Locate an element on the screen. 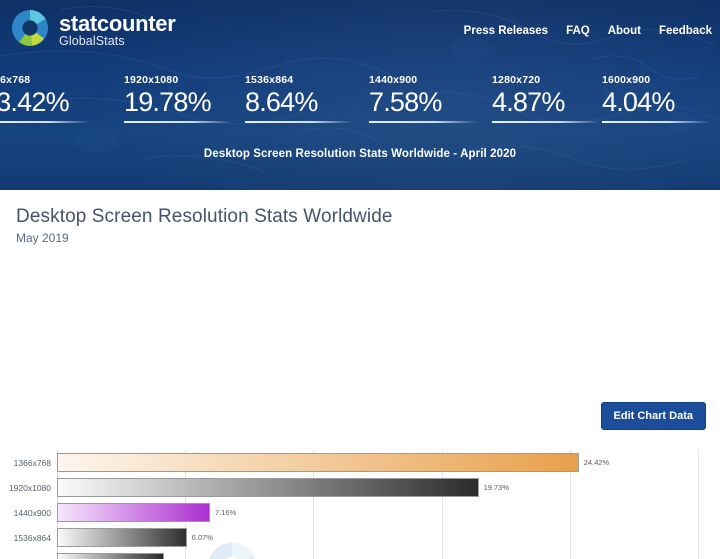 Image resolution: width=720 pixels, height=559 pixels. stat-value: 4.87% is located at coordinates (528, 102).